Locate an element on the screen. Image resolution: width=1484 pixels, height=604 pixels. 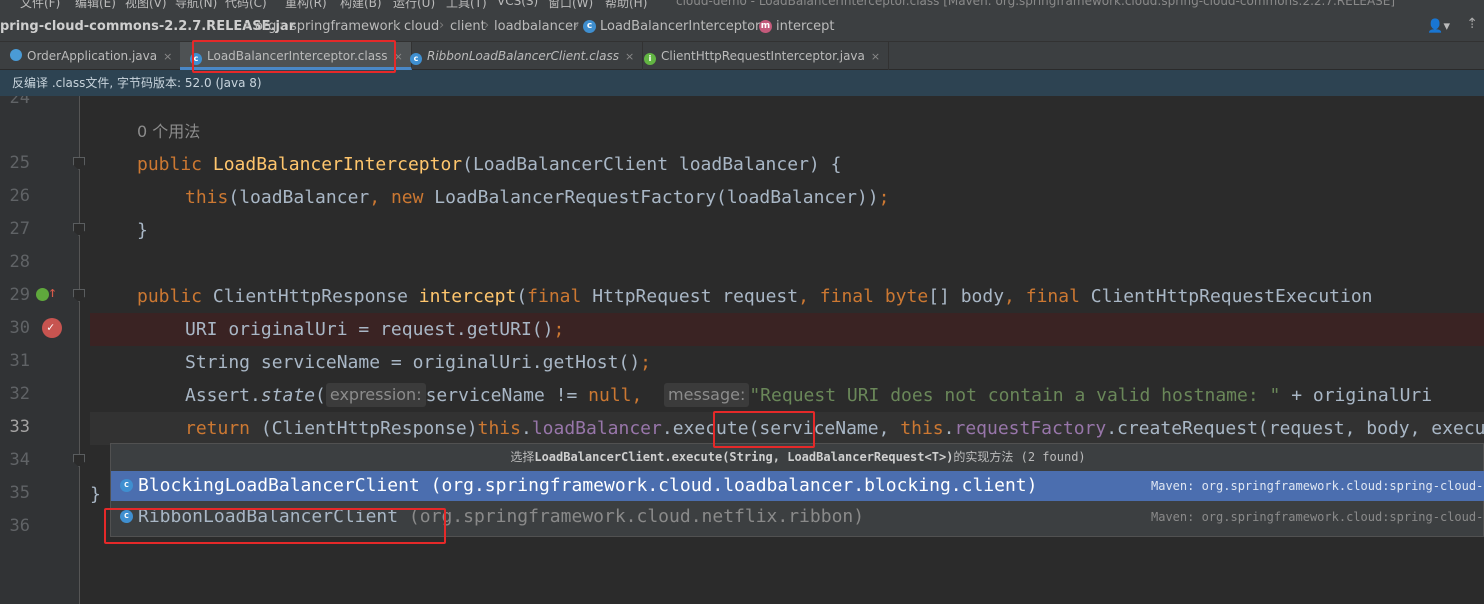
code-line: } is located at coordinates (787, 230).